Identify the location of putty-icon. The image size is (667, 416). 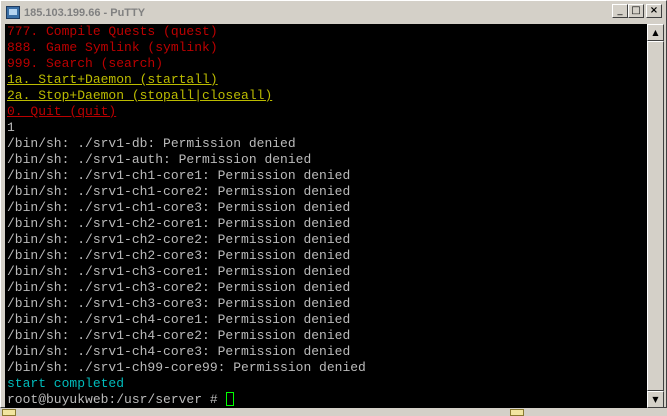
(13, 12).